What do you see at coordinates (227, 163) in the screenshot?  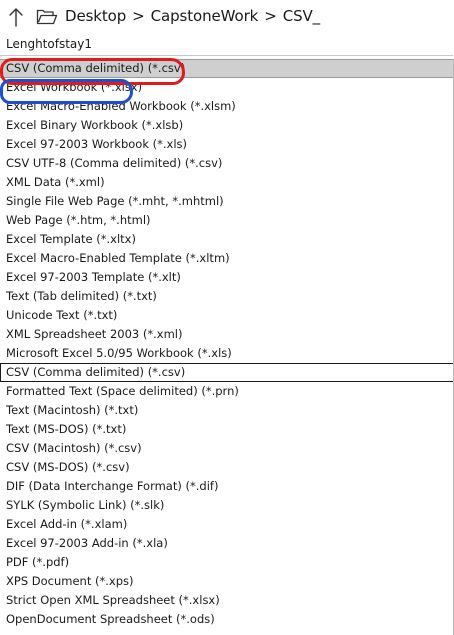 I see `file-type-option: CSV UTF-8 (Comma delimited) (*.csv)` at bounding box center [227, 163].